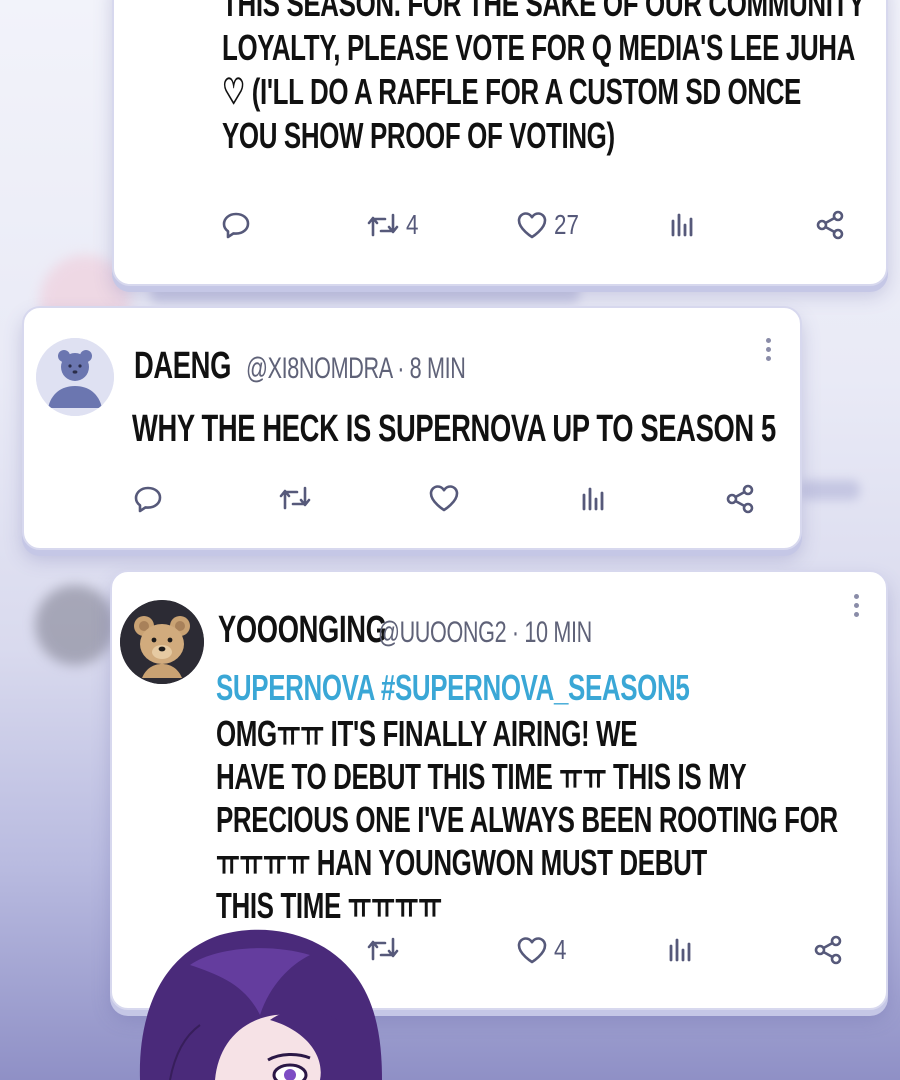 The height and width of the screenshot is (1080, 900). I want to click on post-body-line: HAVE TO DEBUT THIS TIME ㅠㅠ THIS IS MY, so click(481, 776).